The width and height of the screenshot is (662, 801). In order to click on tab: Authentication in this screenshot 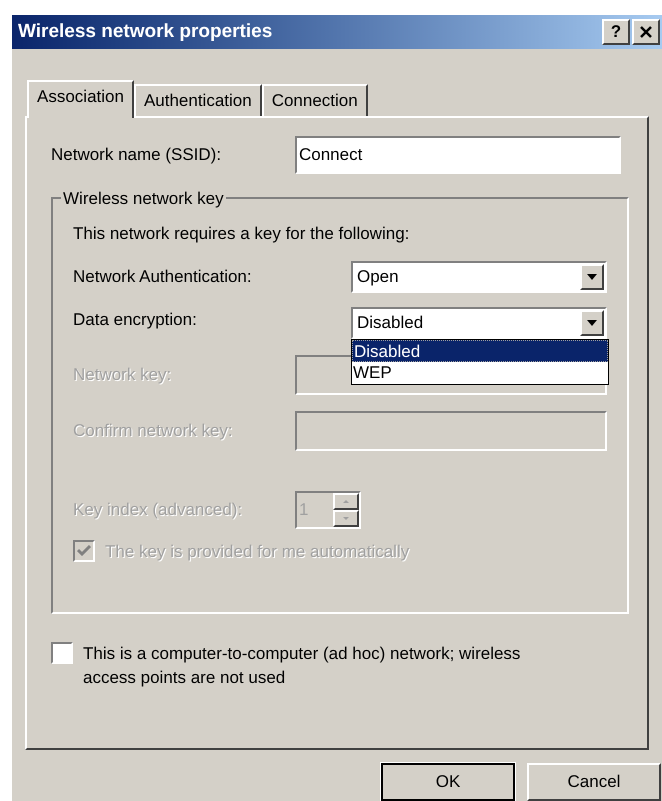, I will do `click(198, 100)`.